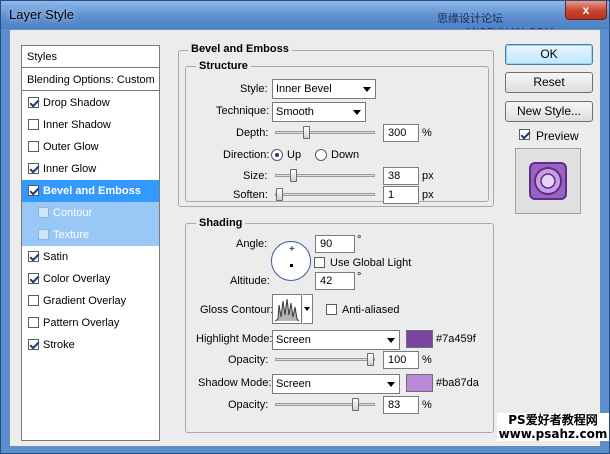 The width and height of the screenshot is (610, 454). Describe the element at coordinates (553, 434) in the screenshot. I see `watermark-line-2: www.psahz.com` at that location.